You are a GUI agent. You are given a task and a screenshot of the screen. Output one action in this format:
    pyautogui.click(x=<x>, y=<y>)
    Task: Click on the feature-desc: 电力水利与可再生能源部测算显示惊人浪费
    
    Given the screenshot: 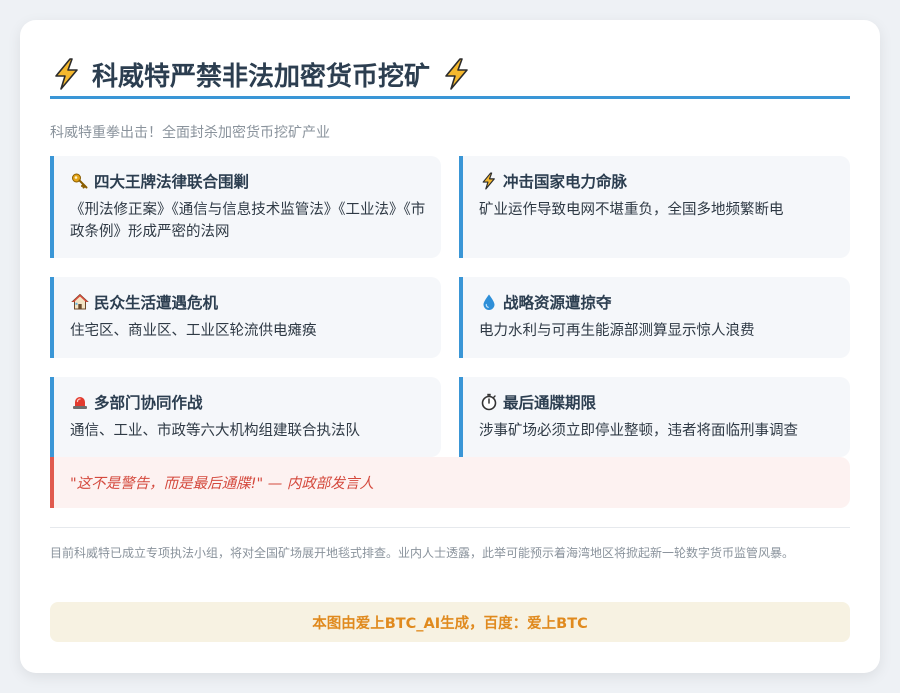 What is the action you would take?
    pyautogui.click(x=617, y=331)
    